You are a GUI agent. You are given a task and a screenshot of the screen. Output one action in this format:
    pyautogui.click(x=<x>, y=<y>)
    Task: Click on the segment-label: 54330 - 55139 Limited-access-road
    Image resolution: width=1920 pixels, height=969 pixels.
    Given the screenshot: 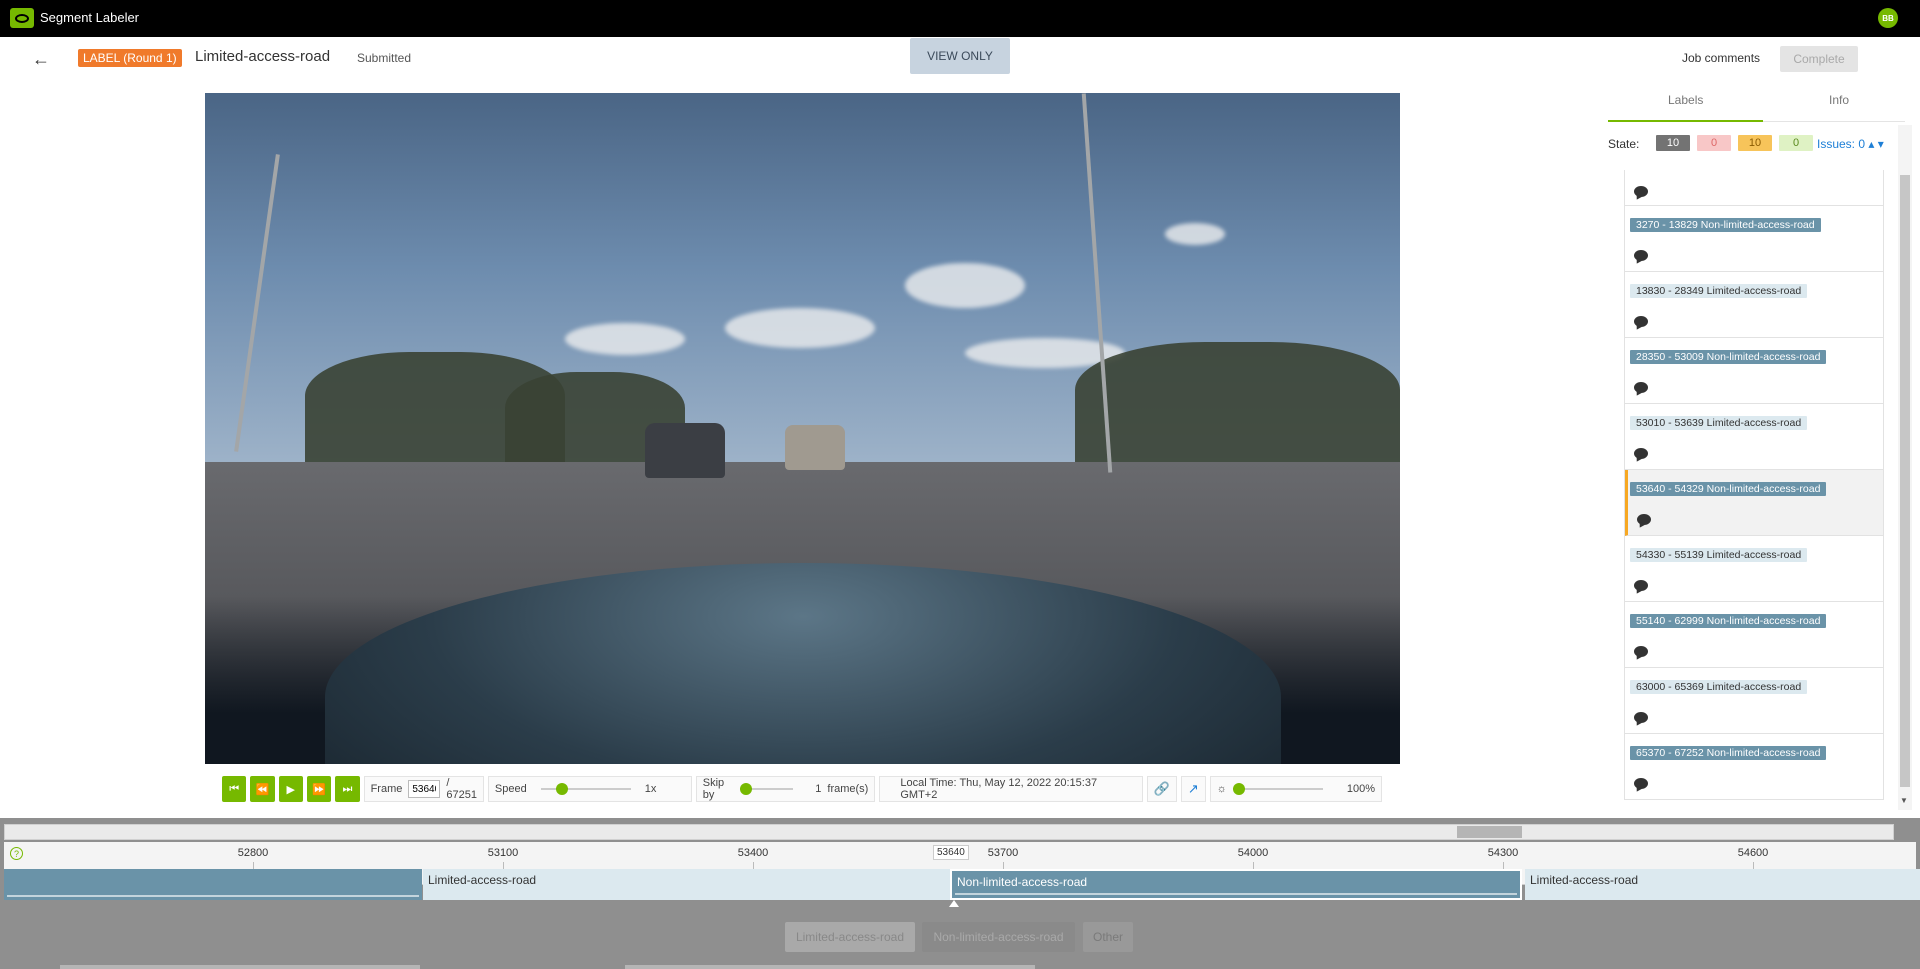 What is the action you would take?
    pyautogui.click(x=1719, y=555)
    